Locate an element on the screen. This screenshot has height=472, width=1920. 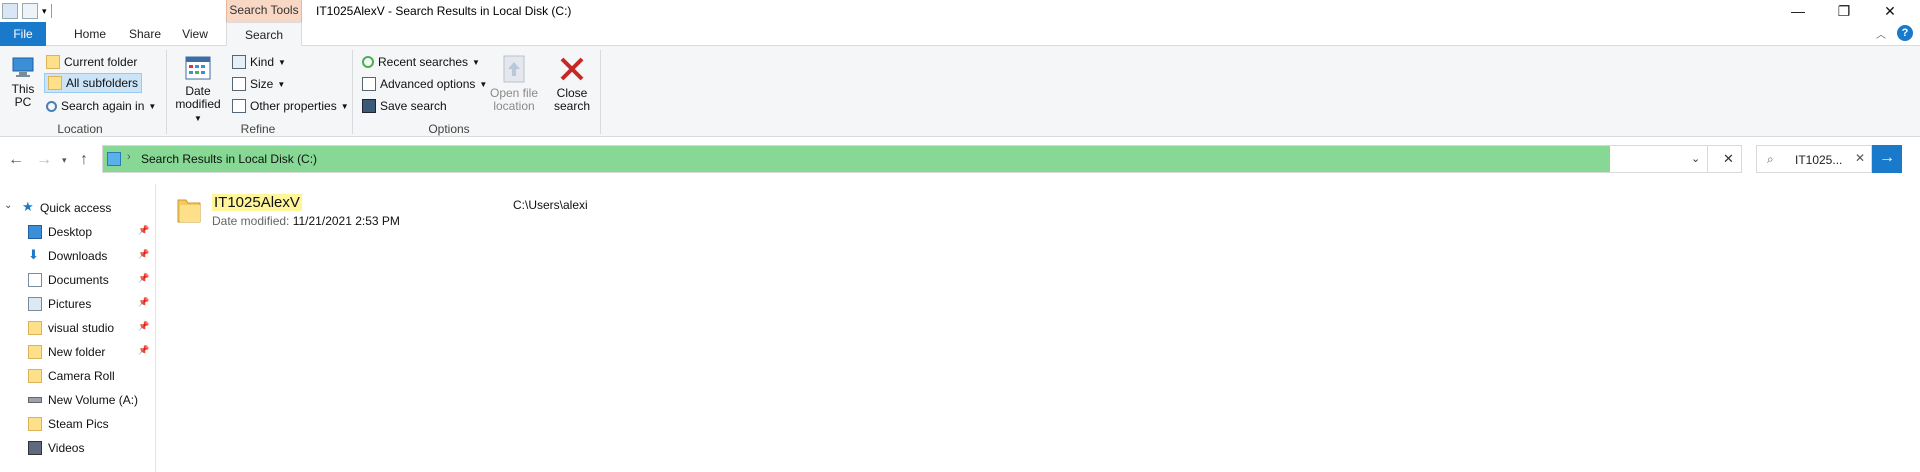
back-arrow-icon: ← is located at coordinates (16, 160).